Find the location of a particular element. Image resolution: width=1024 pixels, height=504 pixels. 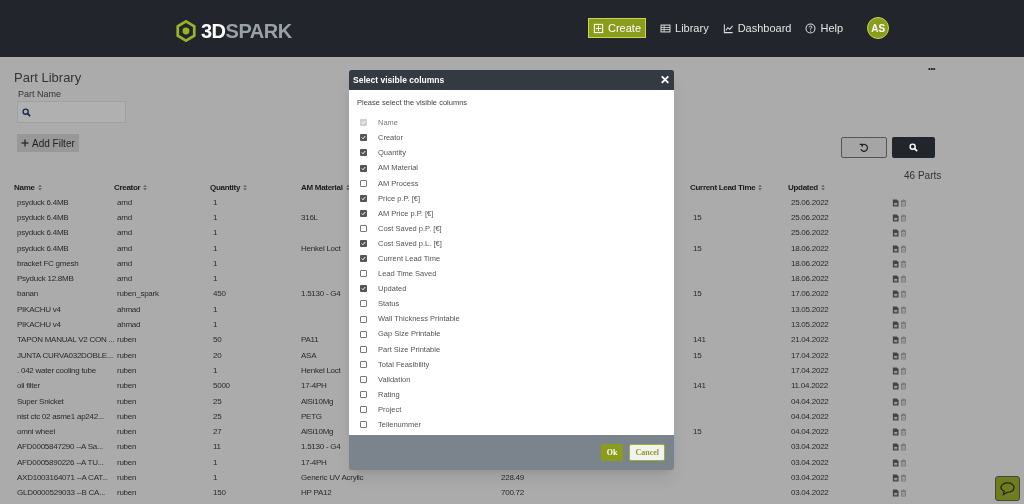

table-cell: ahmad is located at coordinates (129, 324).